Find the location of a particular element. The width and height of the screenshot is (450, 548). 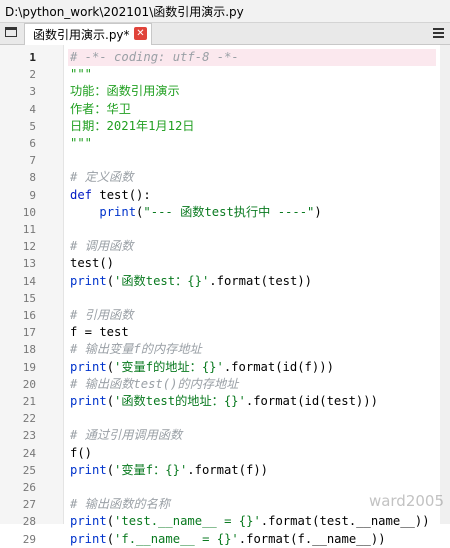

code-line: 6 """ is located at coordinates (225, 143).